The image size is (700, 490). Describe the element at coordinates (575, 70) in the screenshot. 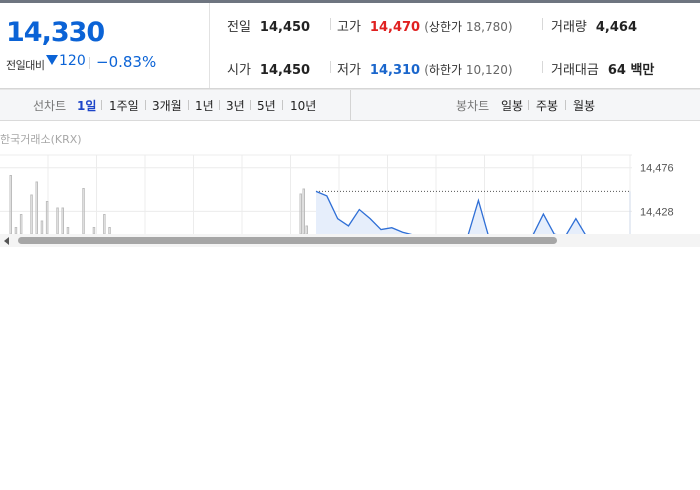

I see `stat-label: 거래대금` at that location.